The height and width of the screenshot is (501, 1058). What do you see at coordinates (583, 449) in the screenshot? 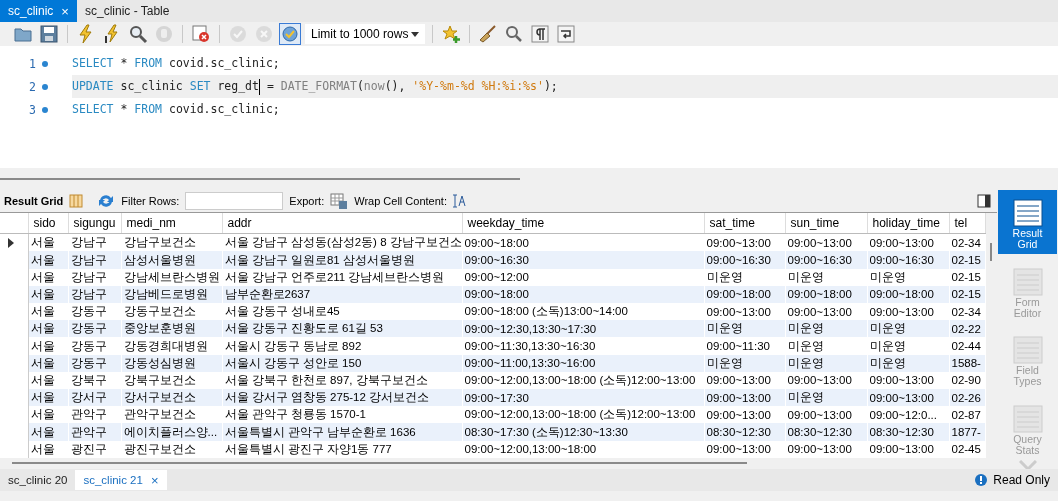
I see `table-cell: 09:00~12:00,13:00~18:00` at bounding box center [583, 449].